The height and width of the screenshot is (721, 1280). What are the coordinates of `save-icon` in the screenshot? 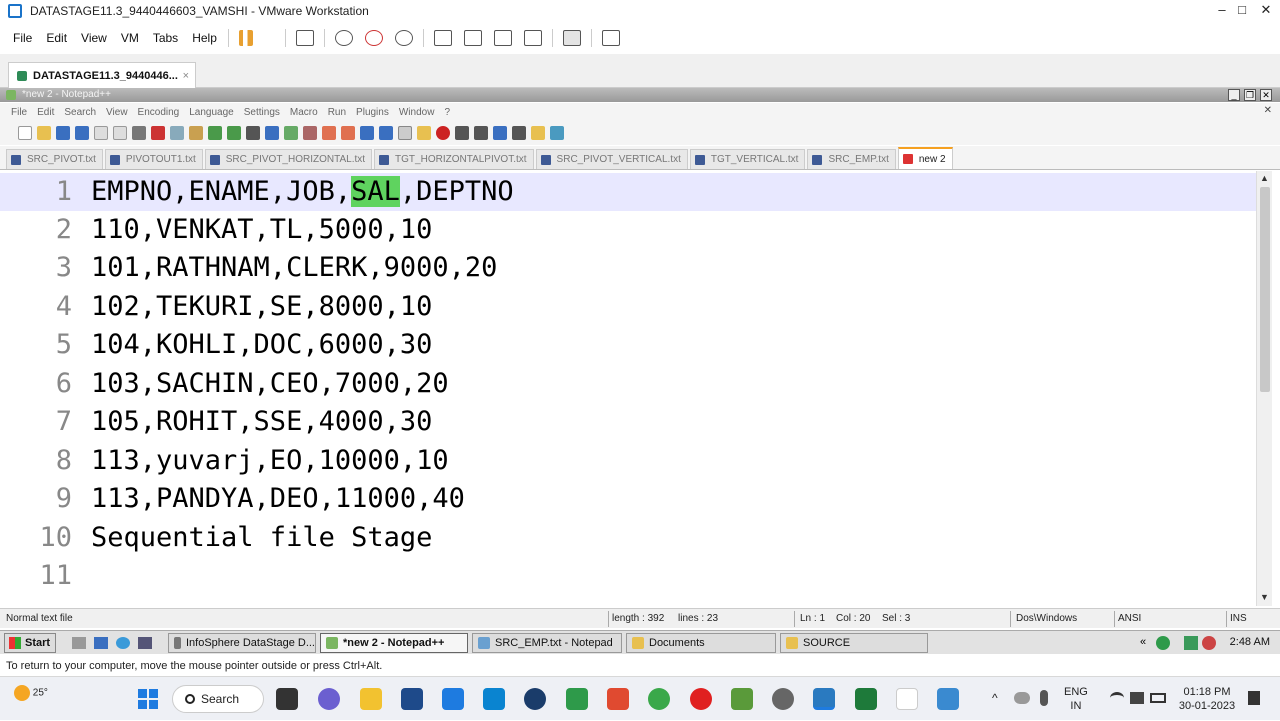 It's located at (63, 133).